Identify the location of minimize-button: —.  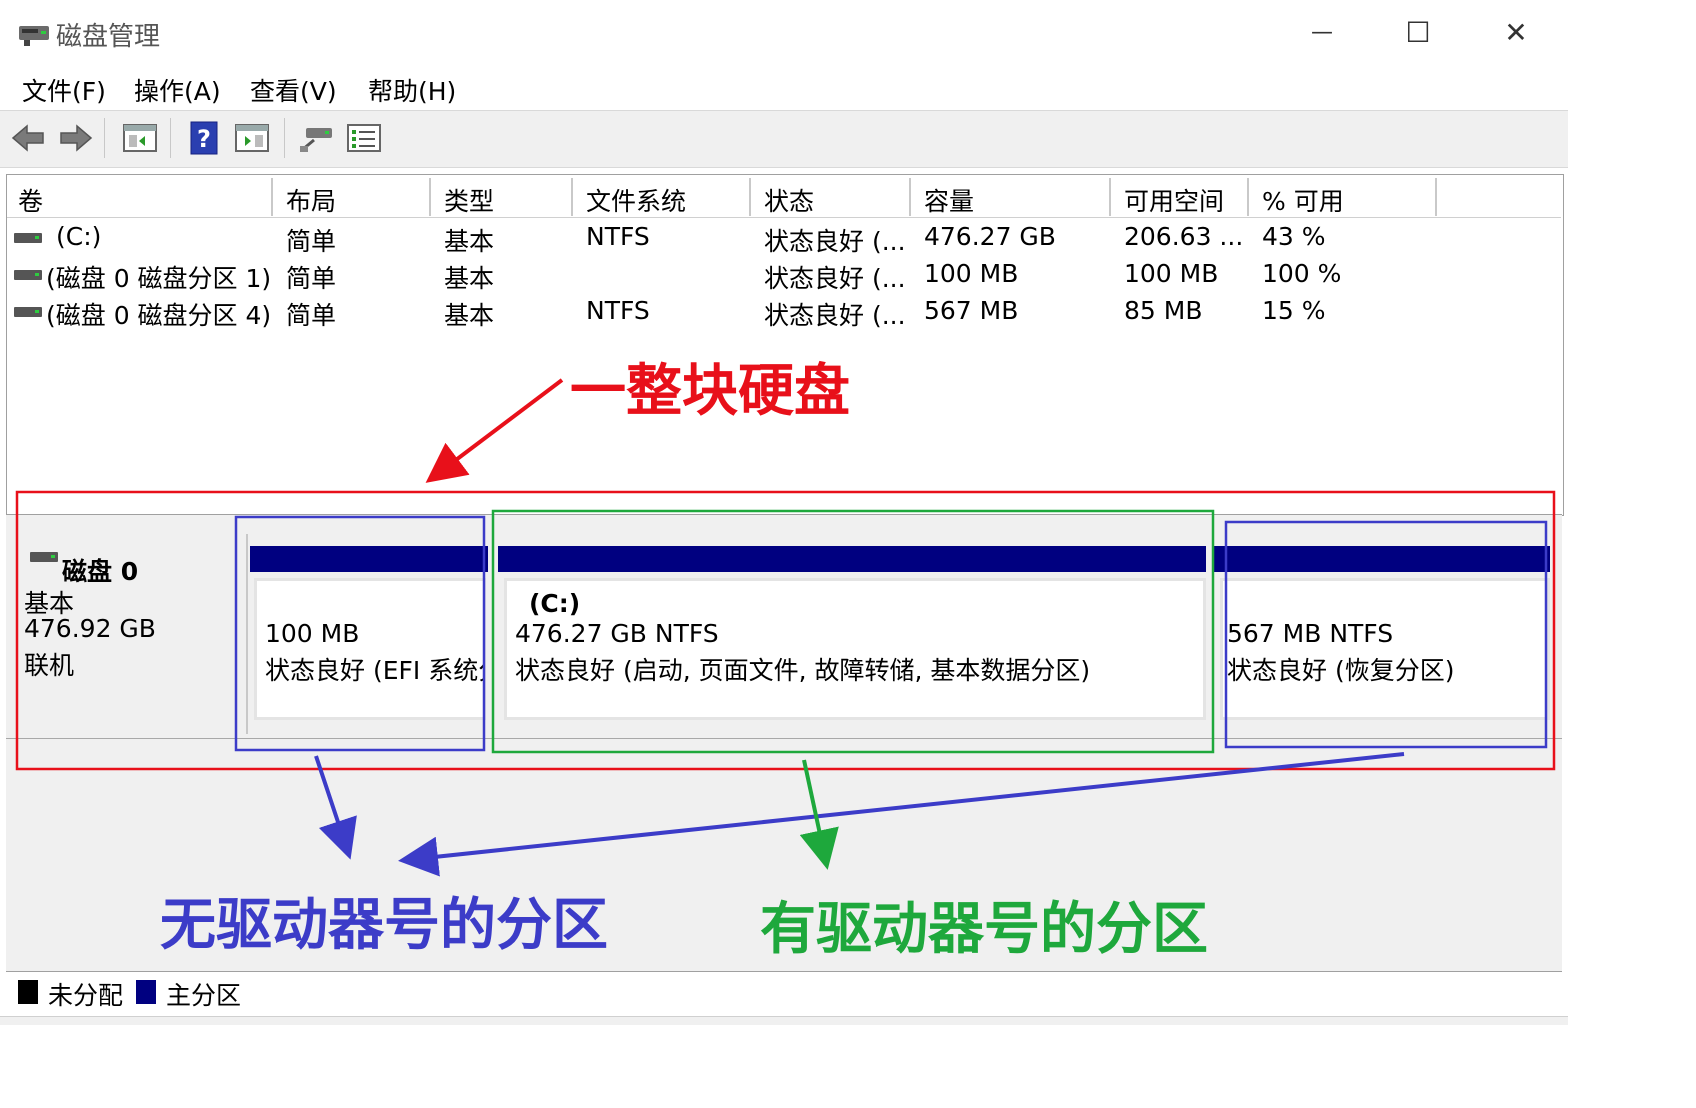
(1322, 32).